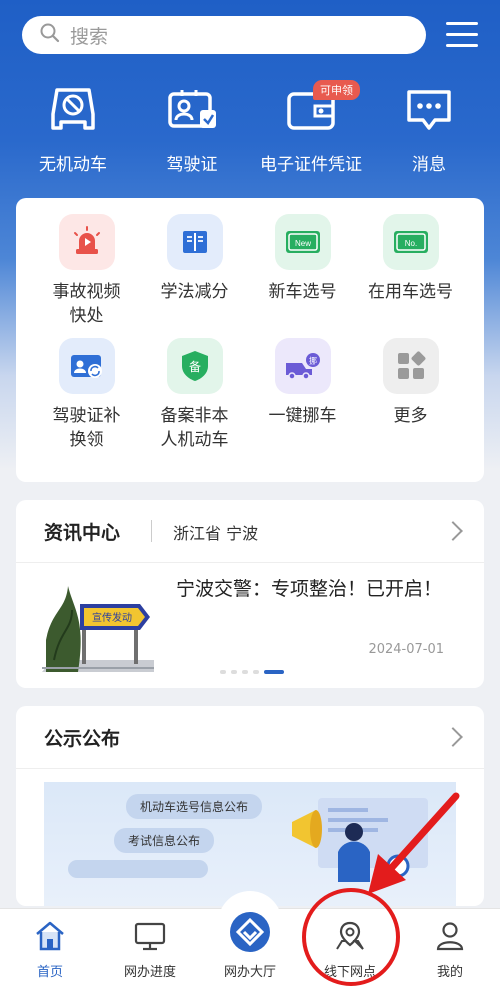  Describe the element at coordinates (86, 395) in the screenshot. I see `service-license-renewal: 驾驶证补 换领` at that location.